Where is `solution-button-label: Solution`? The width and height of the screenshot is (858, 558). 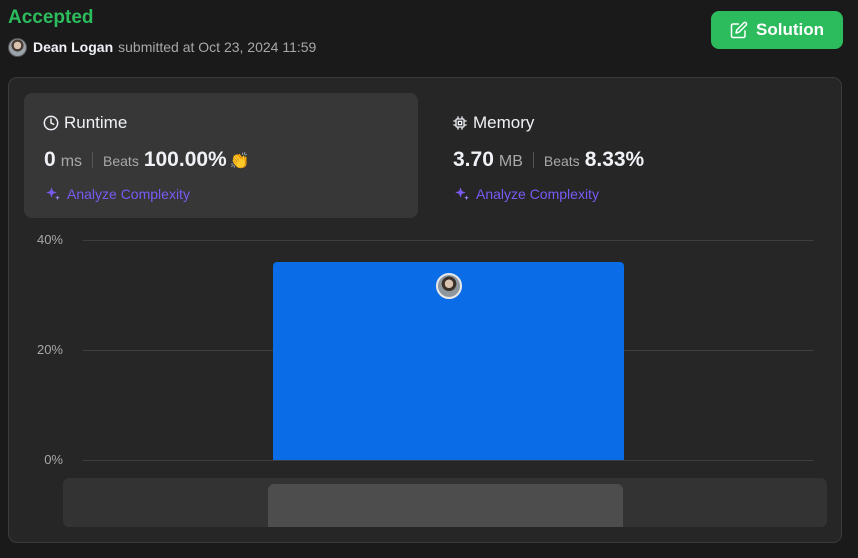 solution-button-label: Solution is located at coordinates (790, 29).